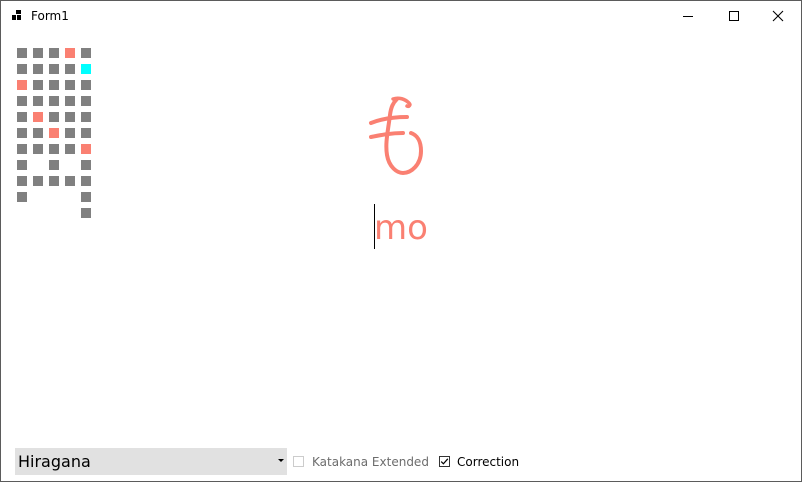 The width and height of the screenshot is (802, 482). Describe the element at coordinates (151, 461) in the screenshot. I see `script-select: Hiragana` at that location.